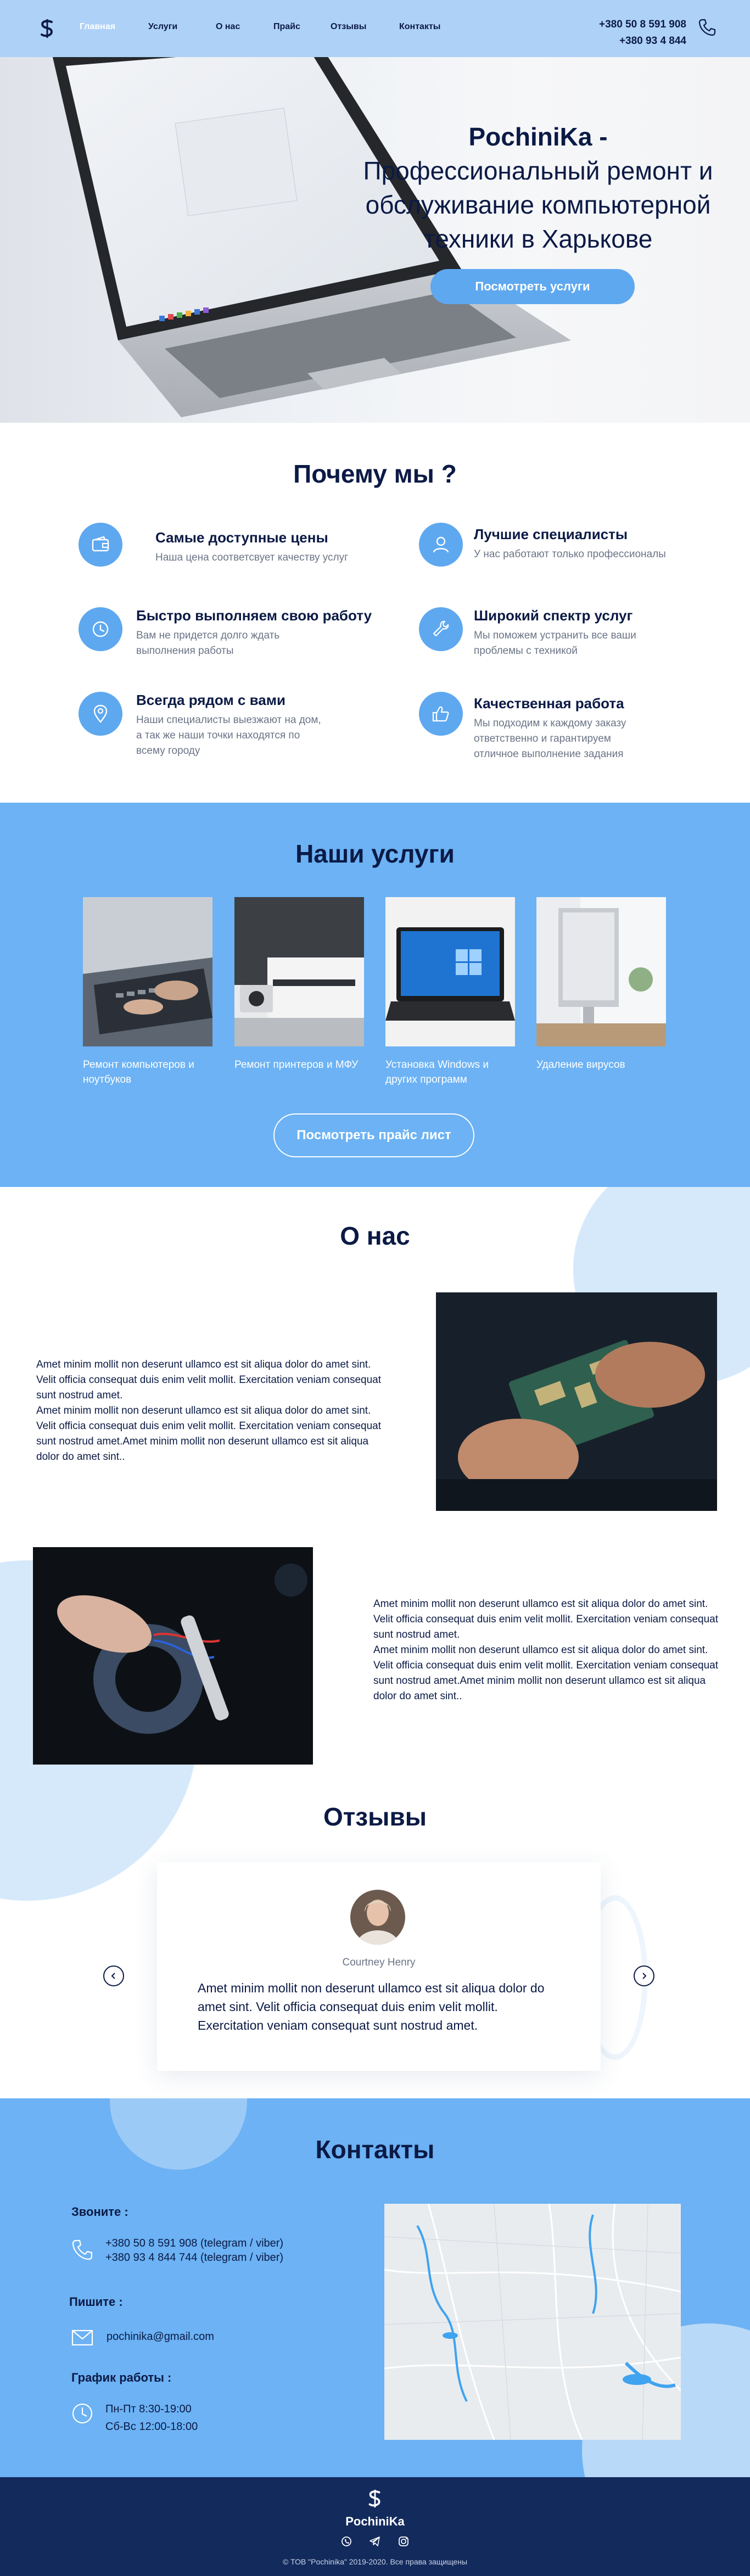  What do you see at coordinates (114, 27) in the screenshot?
I see `nav-home: Главная` at bounding box center [114, 27].